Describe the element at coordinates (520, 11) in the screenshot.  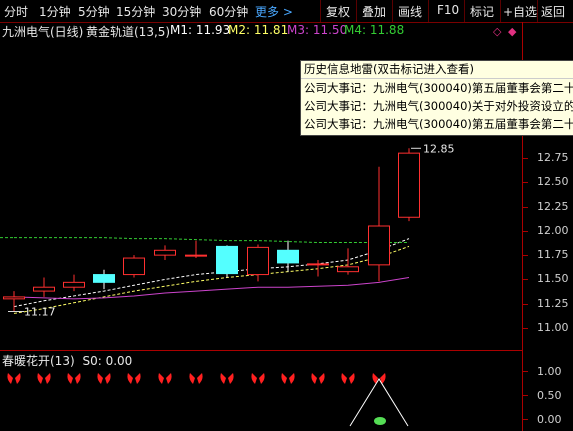
I see `add-watchlist-button: +自选` at that location.